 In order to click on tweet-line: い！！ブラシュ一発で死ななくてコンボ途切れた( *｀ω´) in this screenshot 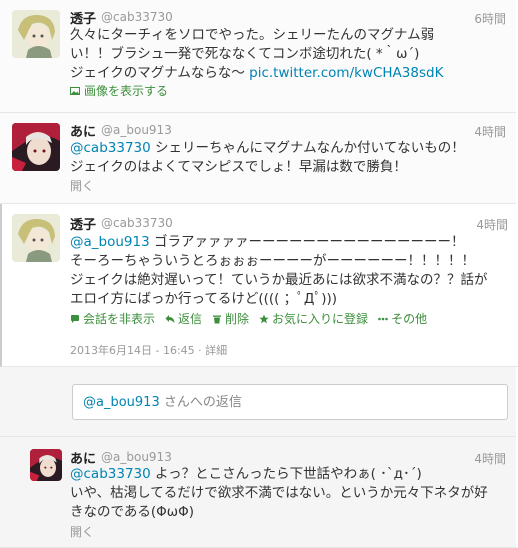, I will do `click(245, 54)`.